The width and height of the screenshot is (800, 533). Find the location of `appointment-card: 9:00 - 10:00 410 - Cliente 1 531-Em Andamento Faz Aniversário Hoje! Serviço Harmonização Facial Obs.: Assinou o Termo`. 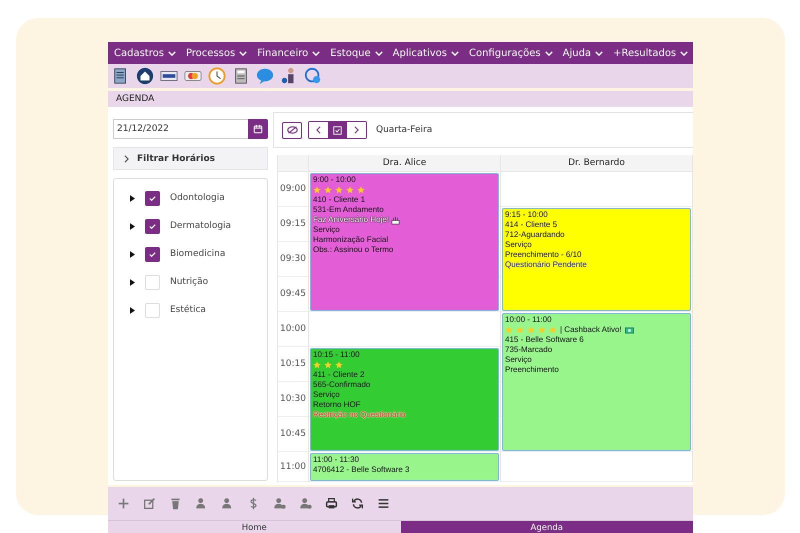

appointment-card: 9:00 - 10:00 410 - Cliente 1 531-Em Andamento Faz Aniversário Hoje! Serviço Harmonização Facial Obs.: Assinou o Termo is located at coordinates (404, 242).